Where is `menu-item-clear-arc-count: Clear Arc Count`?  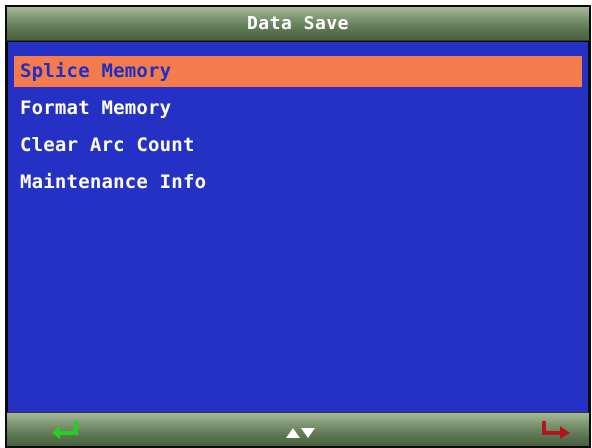 menu-item-clear-arc-count: Clear Arc Count is located at coordinates (298, 145).